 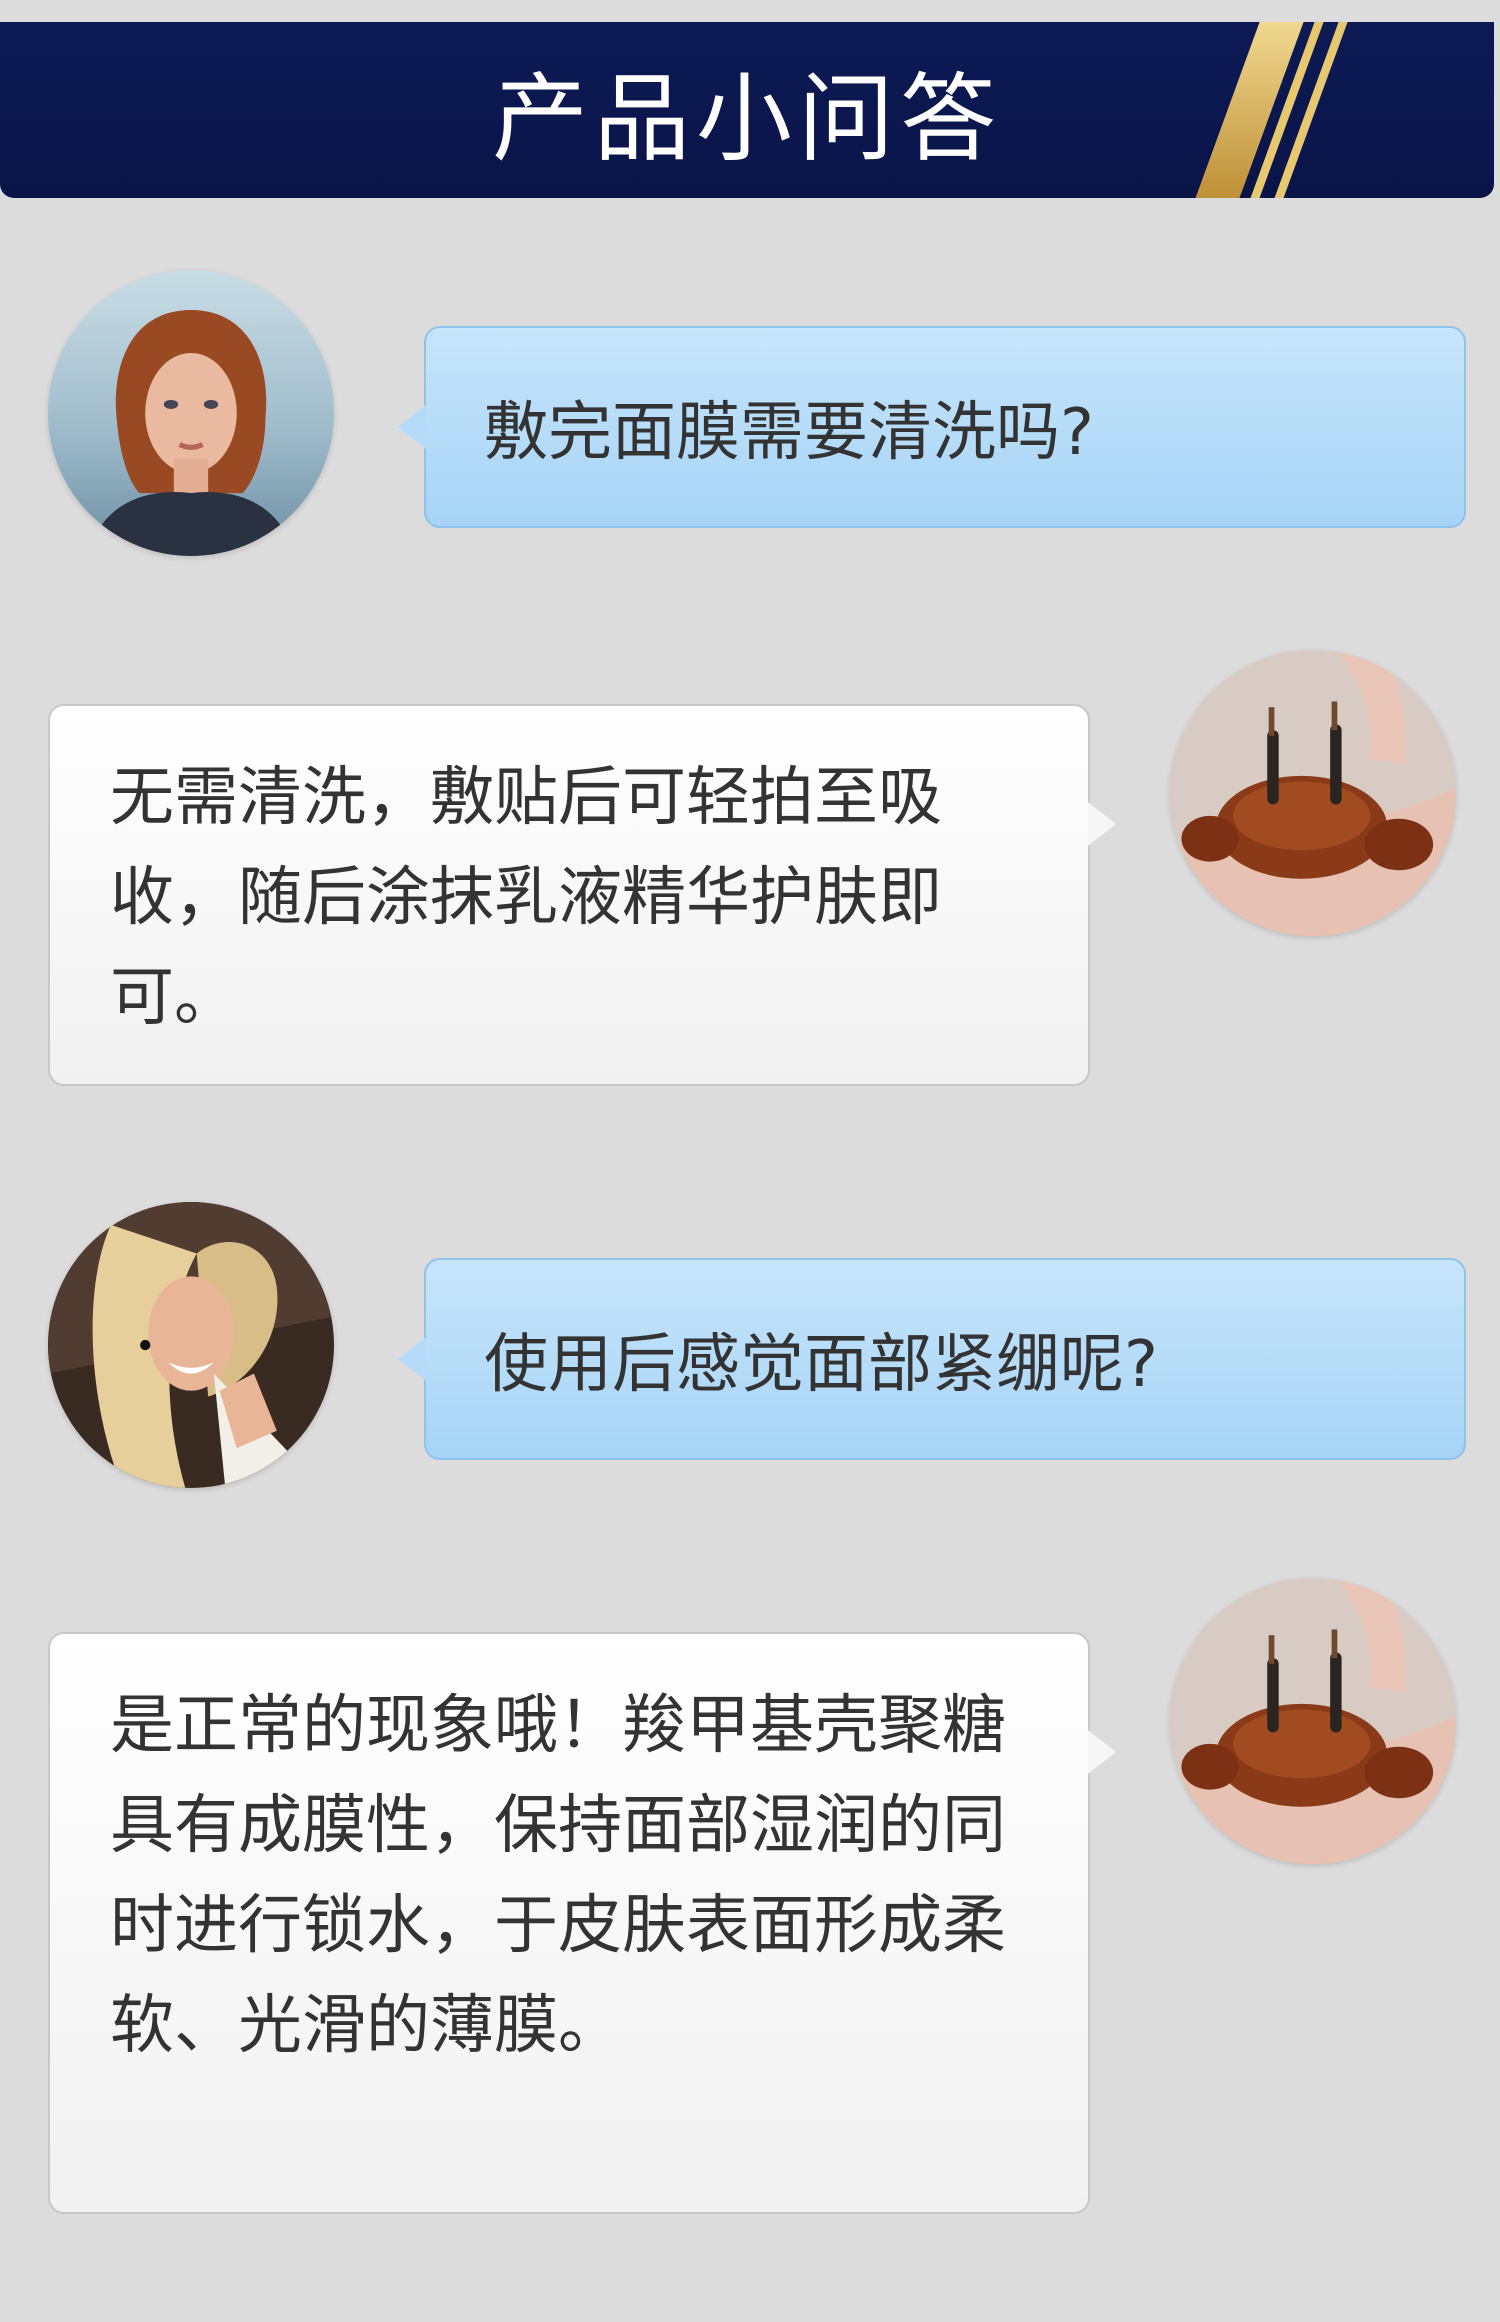 I want to click on answer-text: 无需清洗，敷贴后可轻拍至吸收，随后涂抹乳液精华护肤即可。, so click(x=526, y=898).